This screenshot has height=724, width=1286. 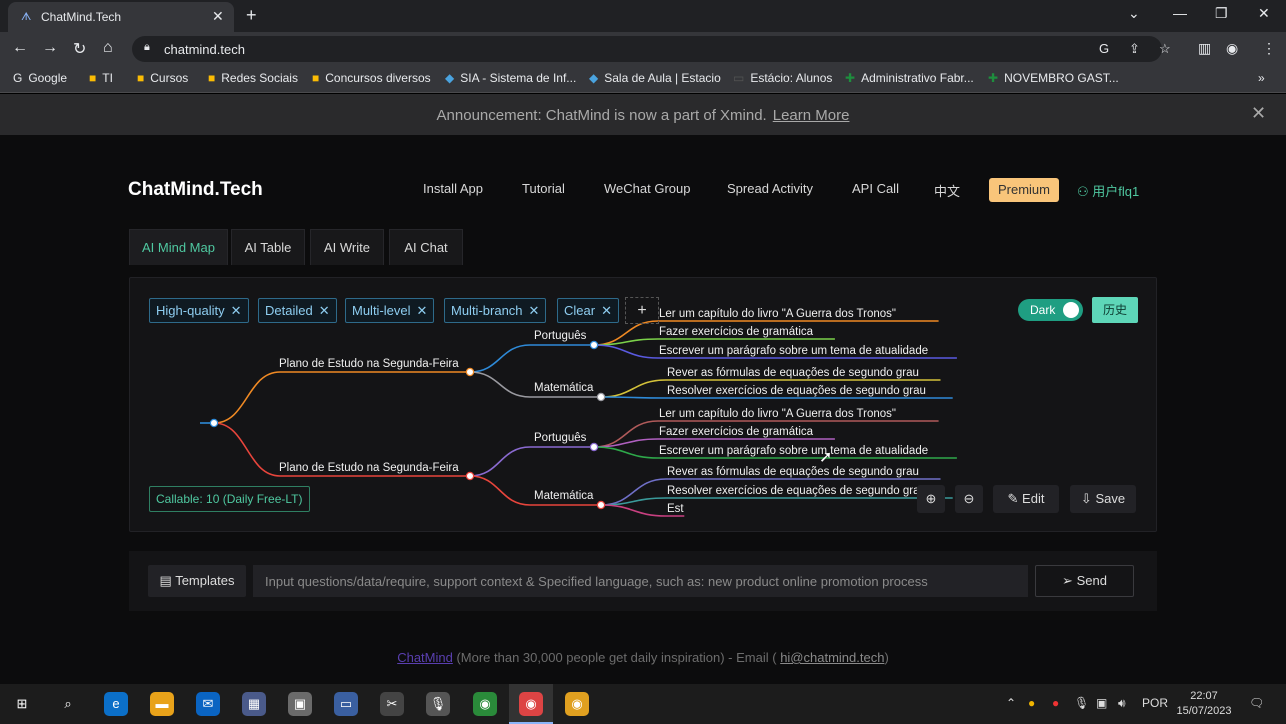 I want to click on close-window-icon: ✕, so click(x=1264, y=13).